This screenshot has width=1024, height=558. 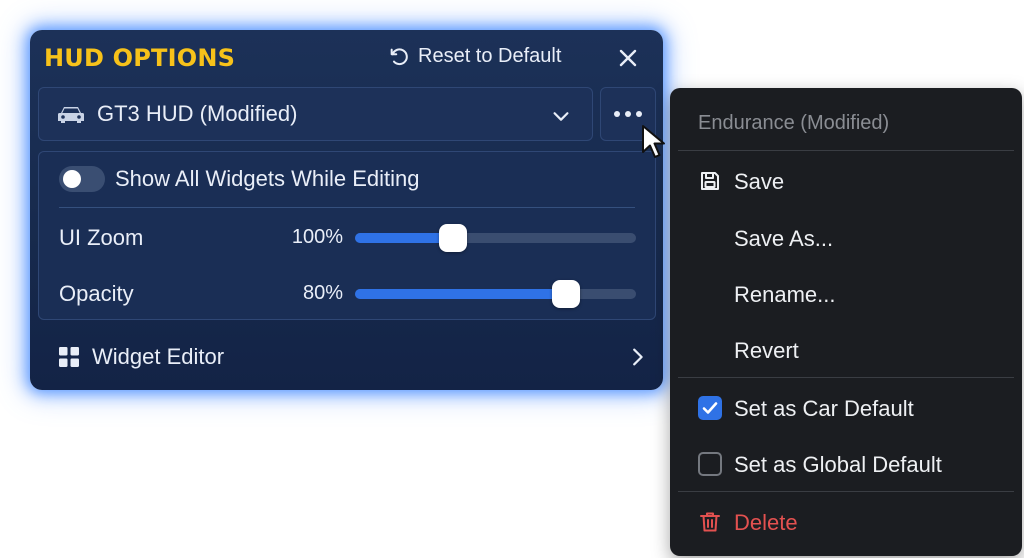 What do you see at coordinates (710, 464) in the screenshot?
I see `checkbox-unchecked-icon` at bounding box center [710, 464].